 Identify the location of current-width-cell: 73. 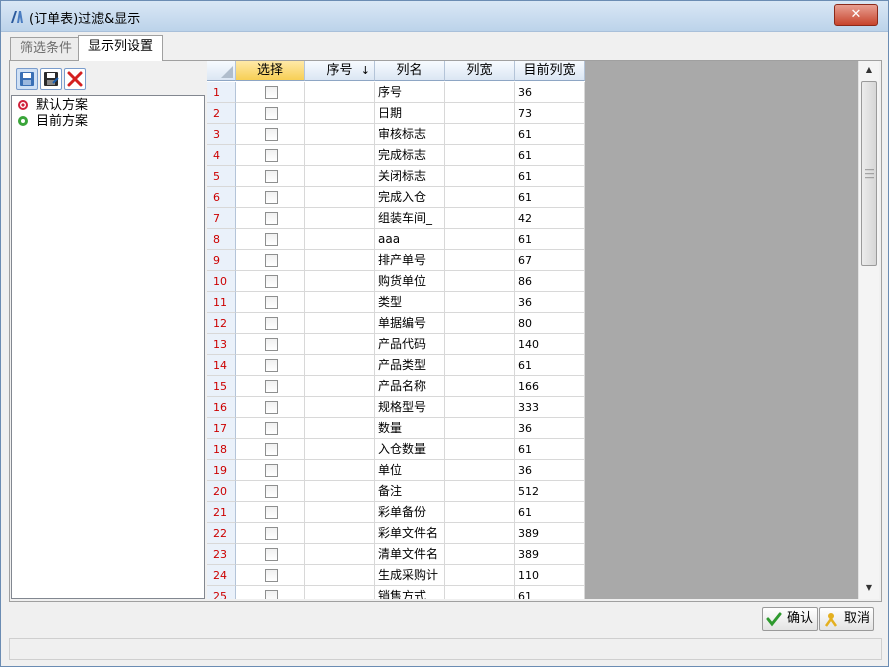
(550, 113).